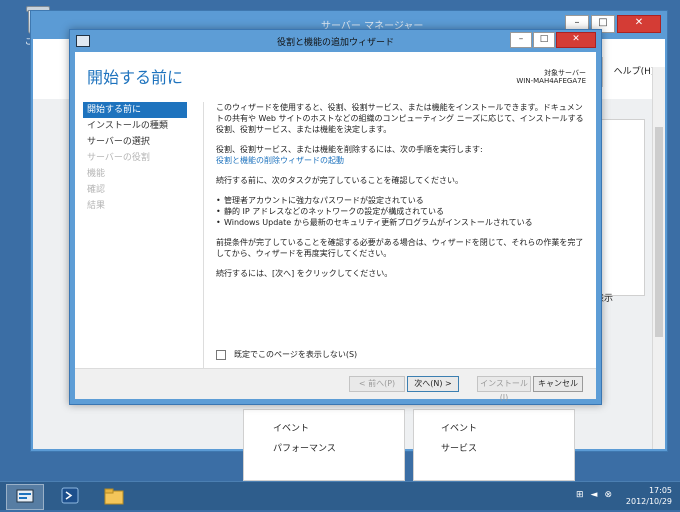  Describe the element at coordinates (295, 354) in the screenshot. I see `skip-page-label: 既定でこのページを表示しない(S)` at that location.